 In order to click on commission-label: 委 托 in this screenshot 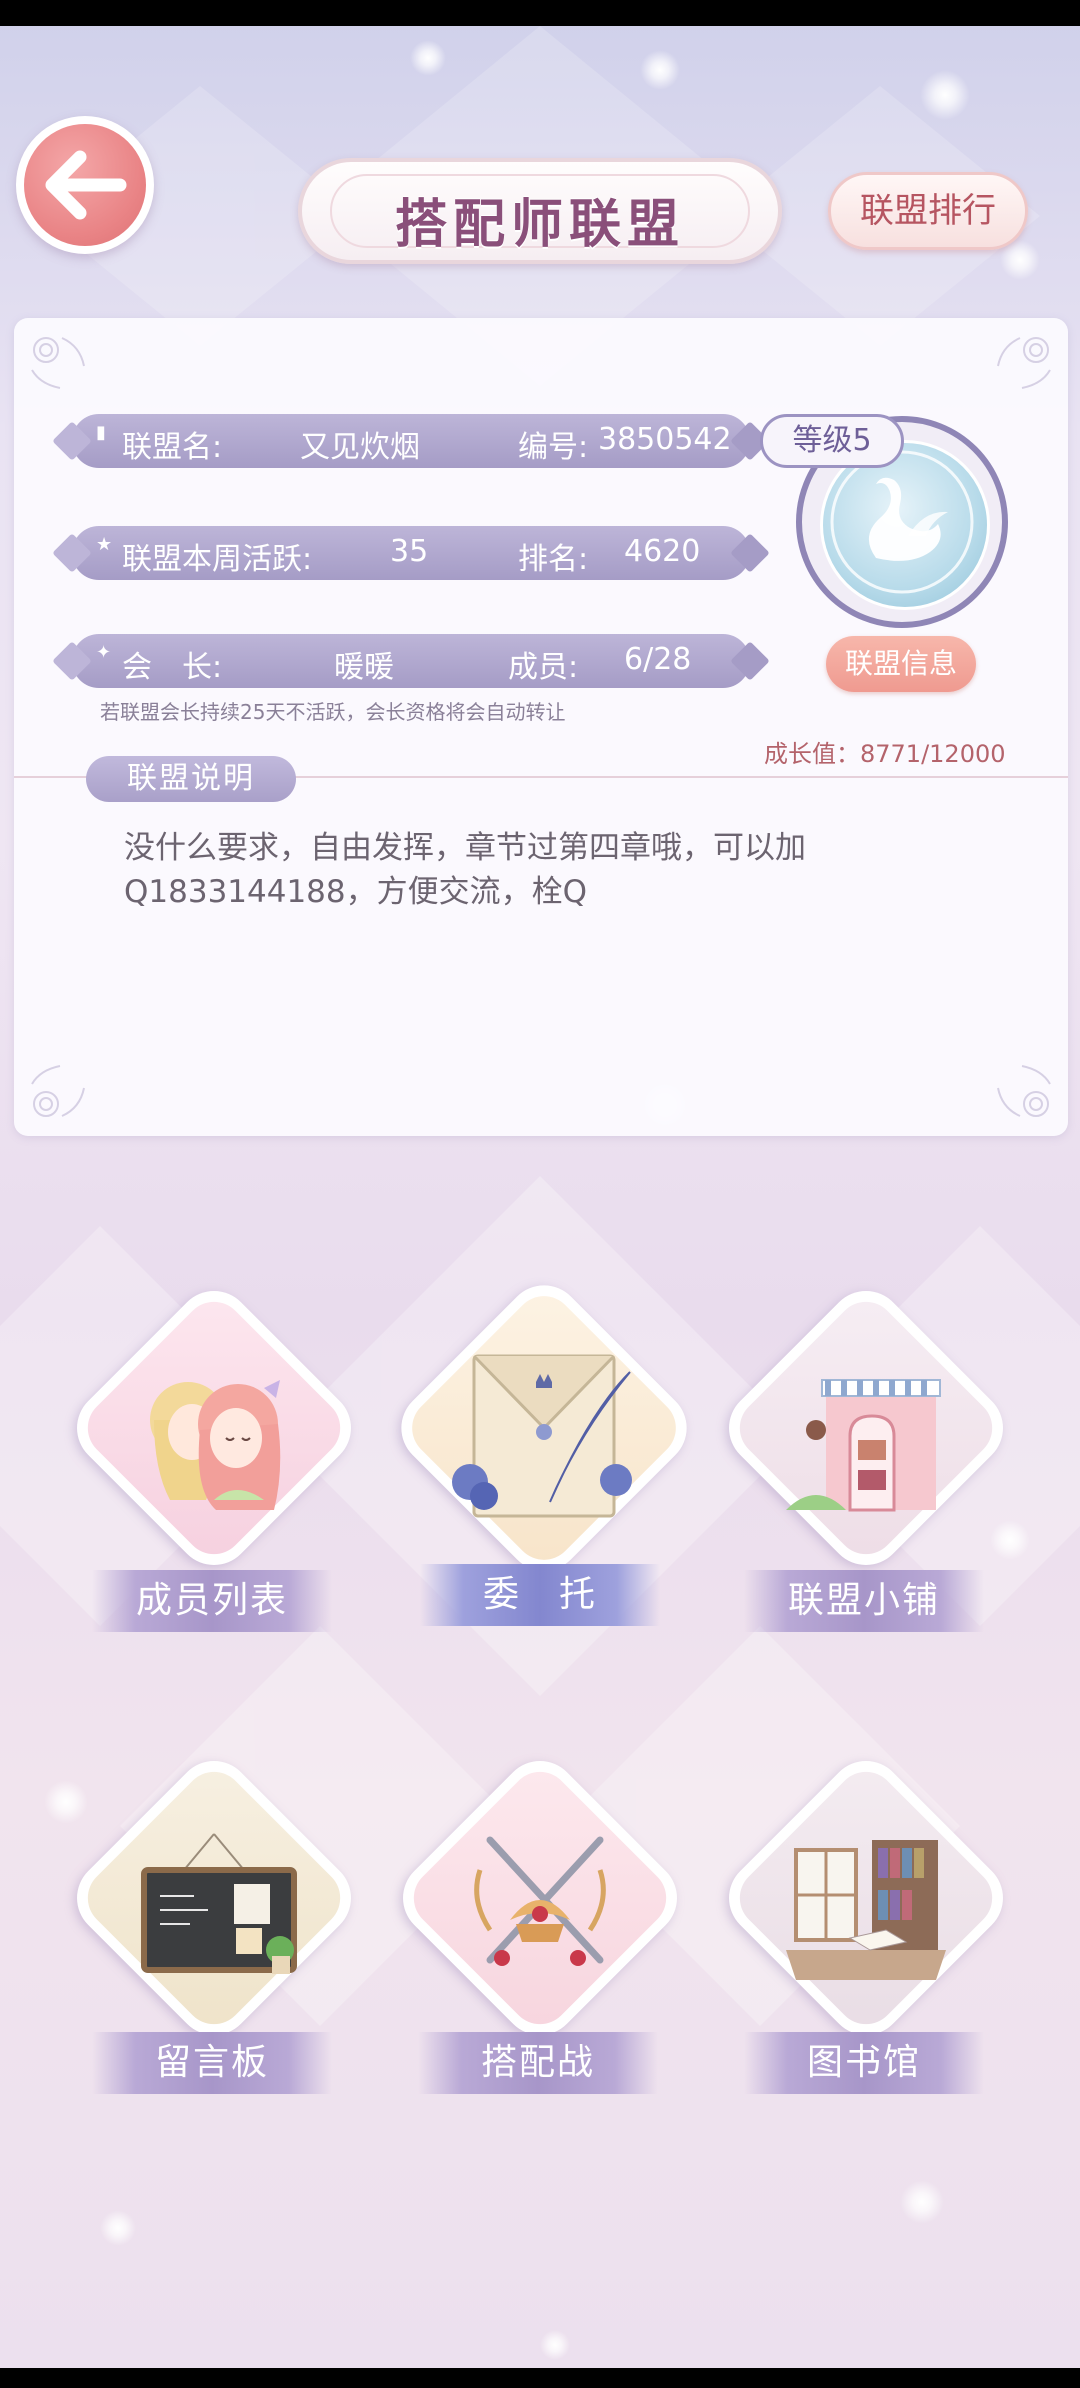, I will do `click(540, 1595)`.